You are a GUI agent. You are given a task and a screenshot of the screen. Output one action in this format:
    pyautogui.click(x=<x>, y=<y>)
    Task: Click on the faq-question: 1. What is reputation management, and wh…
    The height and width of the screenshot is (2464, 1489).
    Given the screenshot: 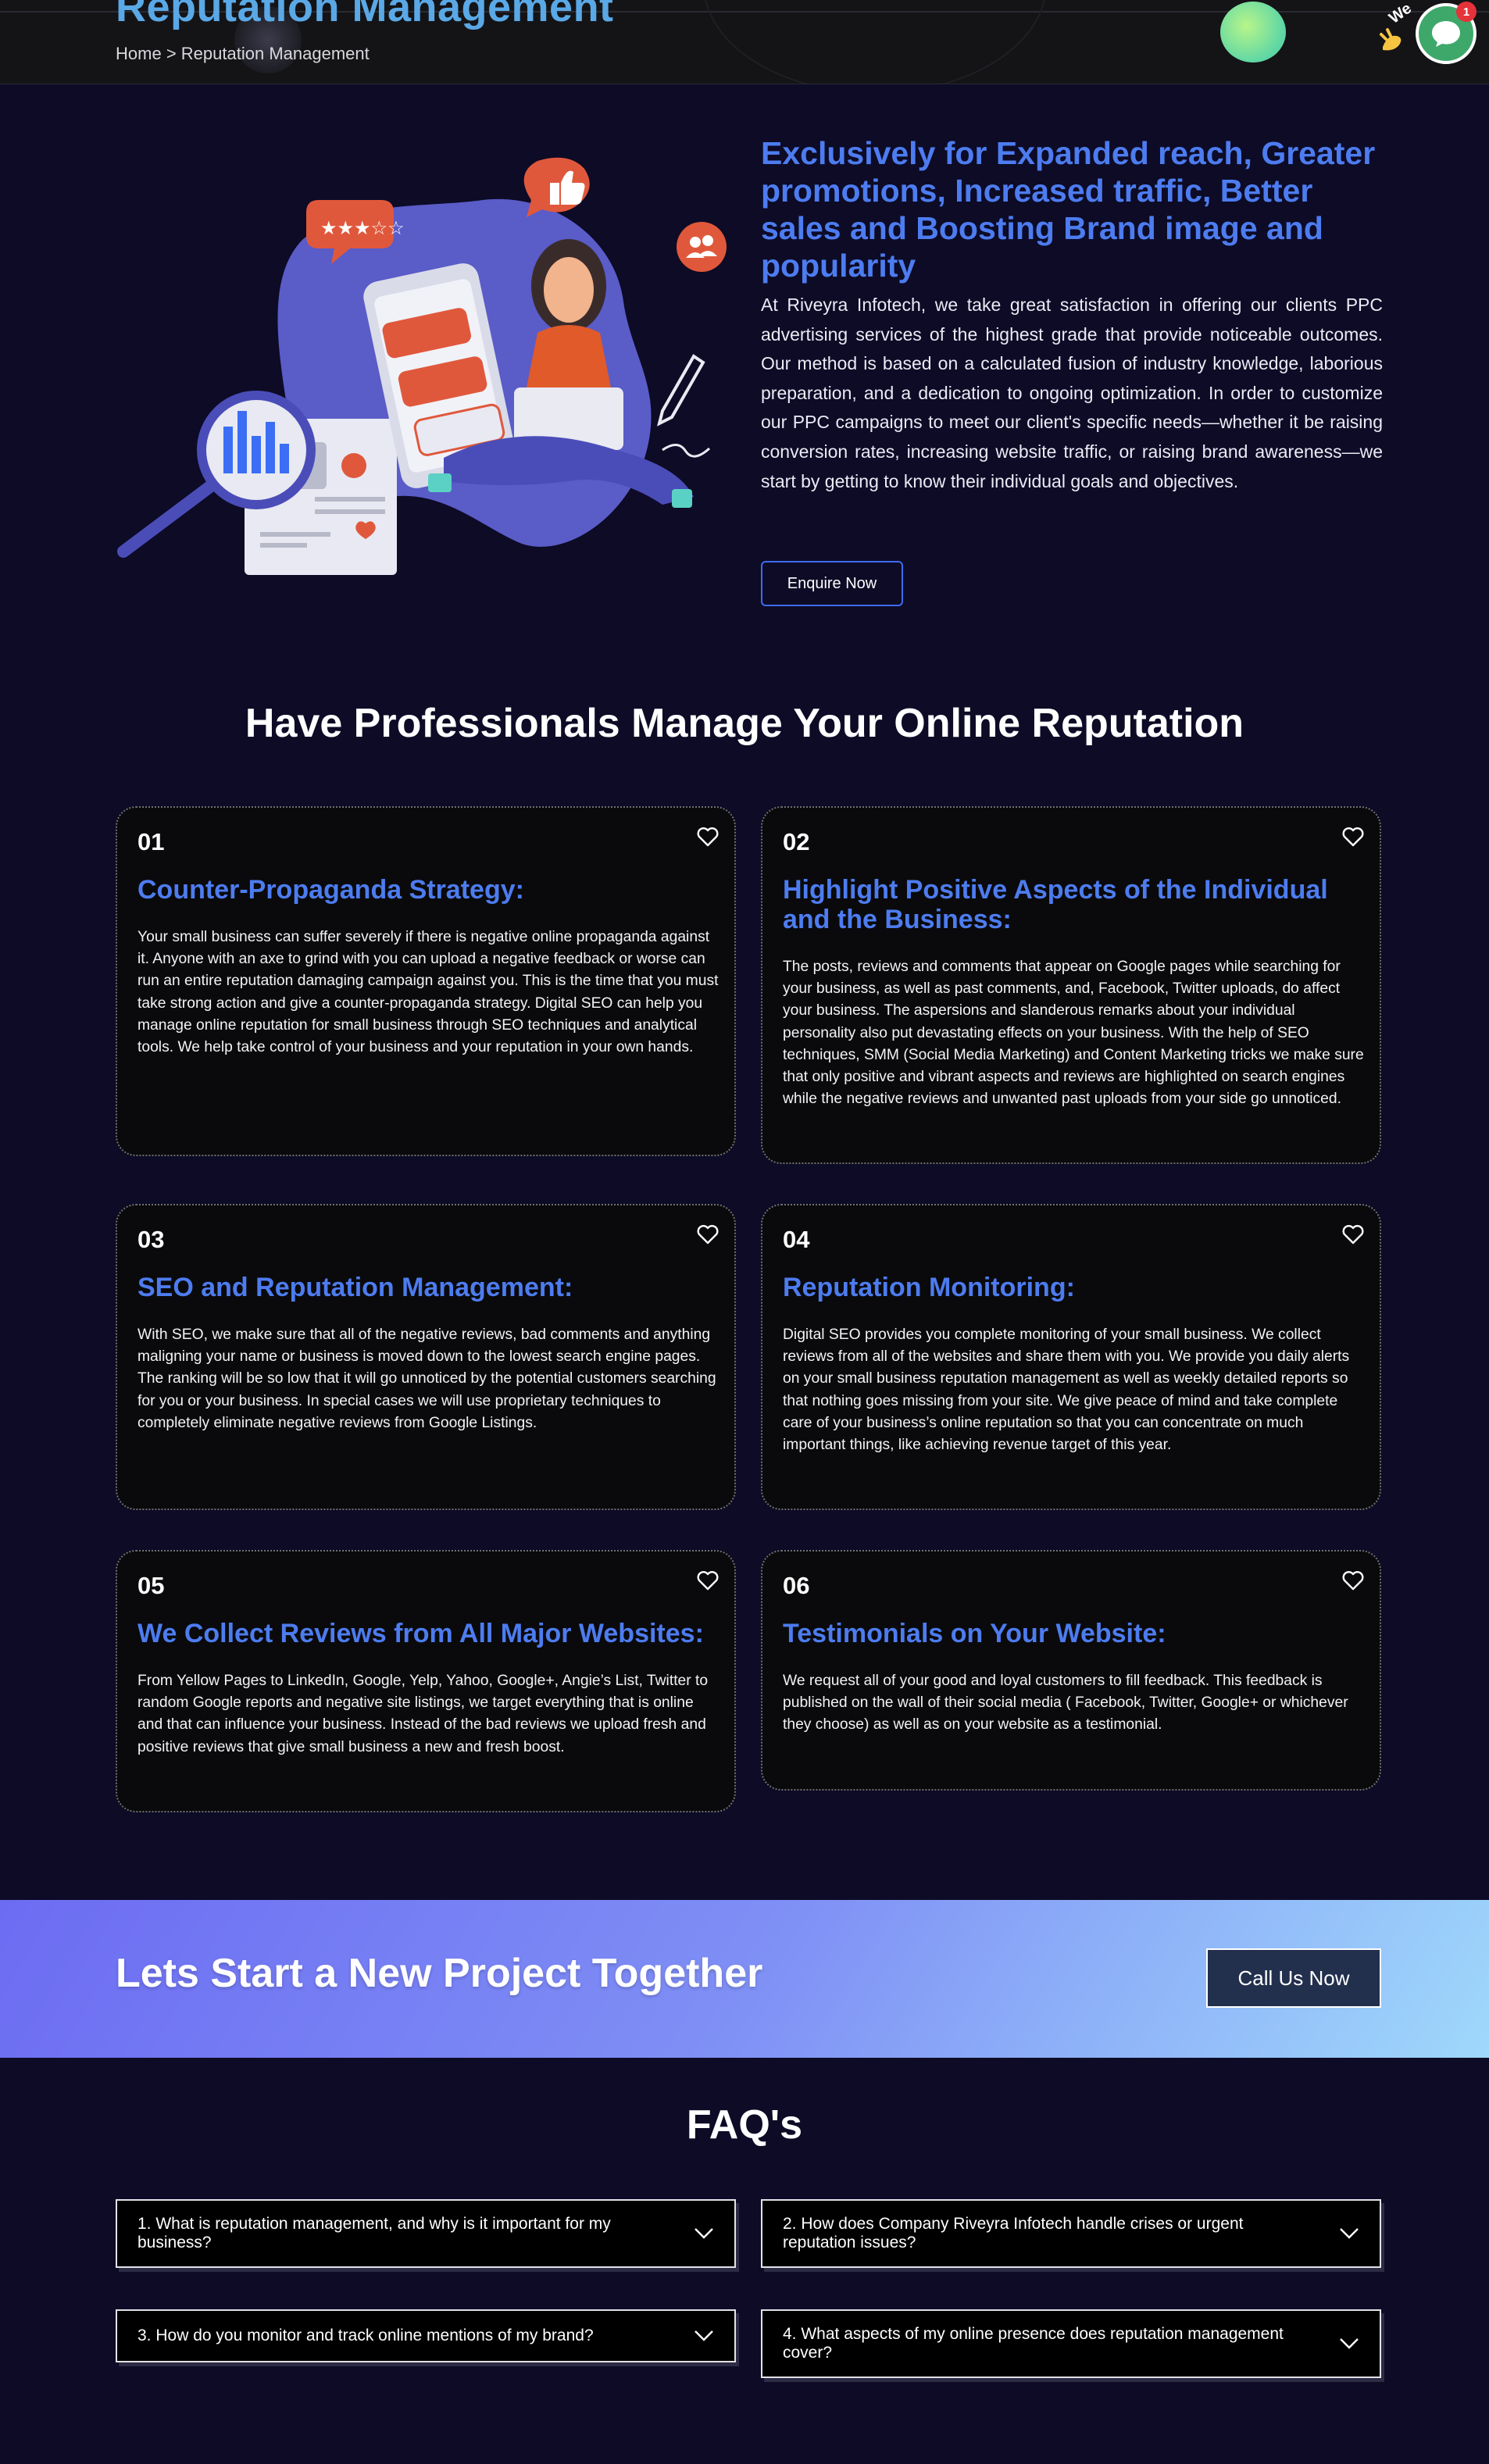 What is the action you would take?
    pyautogui.click(x=374, y=2233)
    